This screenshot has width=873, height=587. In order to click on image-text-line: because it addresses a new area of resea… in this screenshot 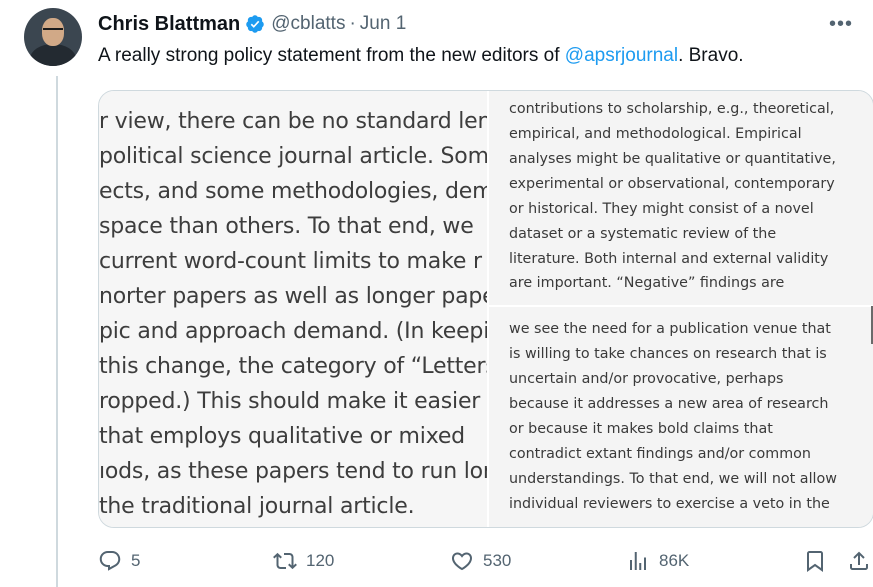, I will do `click(669, 404)`.